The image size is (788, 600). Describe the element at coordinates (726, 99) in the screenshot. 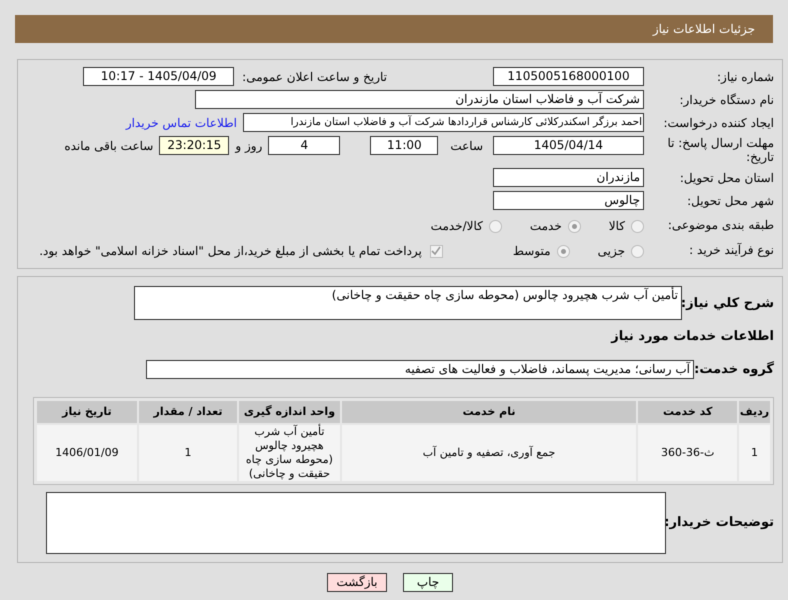

I see `field-label: نام دستگاه خریدار:` at that location.